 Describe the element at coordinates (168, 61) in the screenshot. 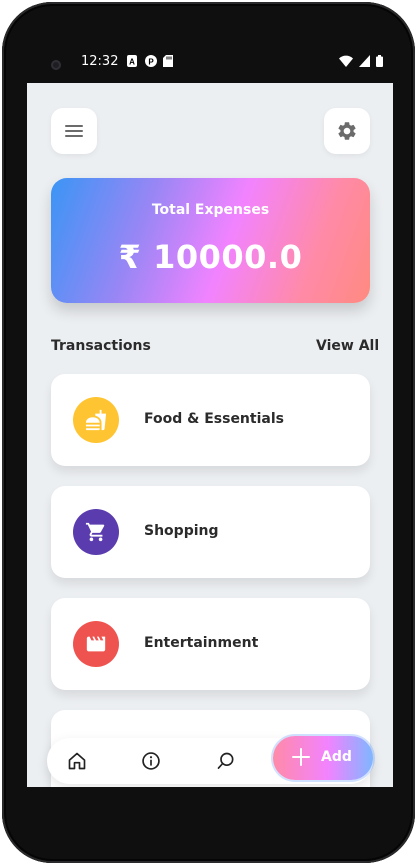

I see `sd-card-icon` at that location.